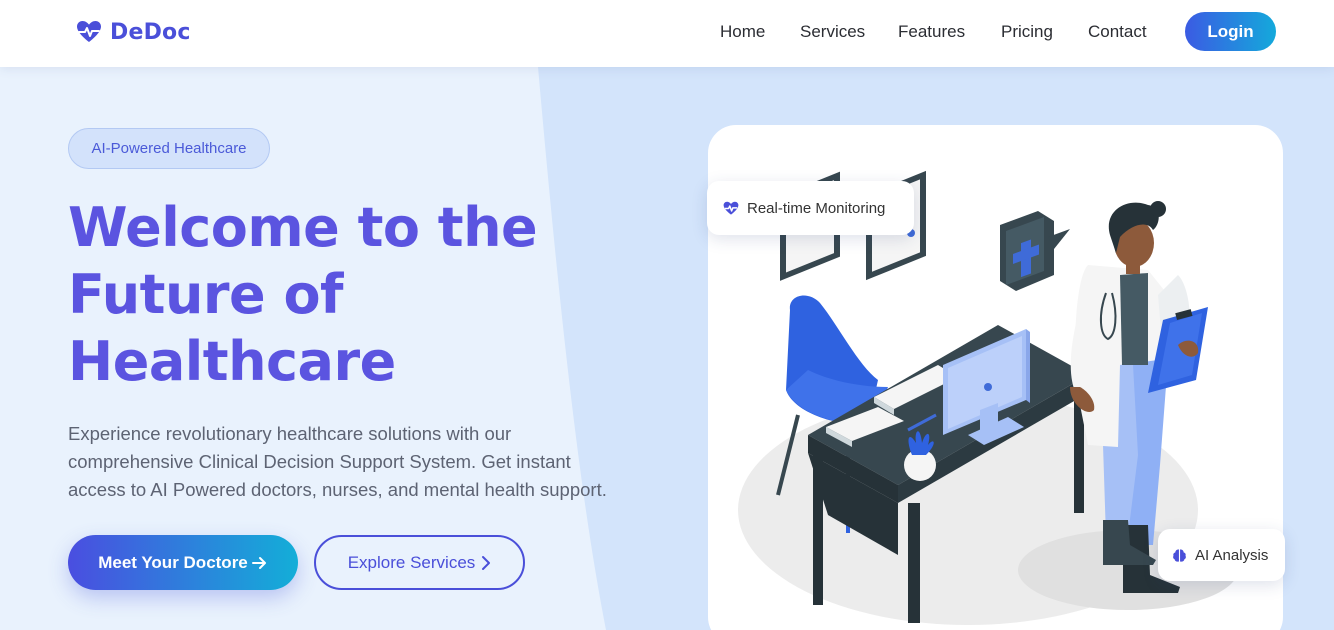 The height and width of the screenshot is (630, 1334). What do you see at coordinates (1035, 251) in the screenshot?
I see `medical-sign` at bounding box center [1035, 251].